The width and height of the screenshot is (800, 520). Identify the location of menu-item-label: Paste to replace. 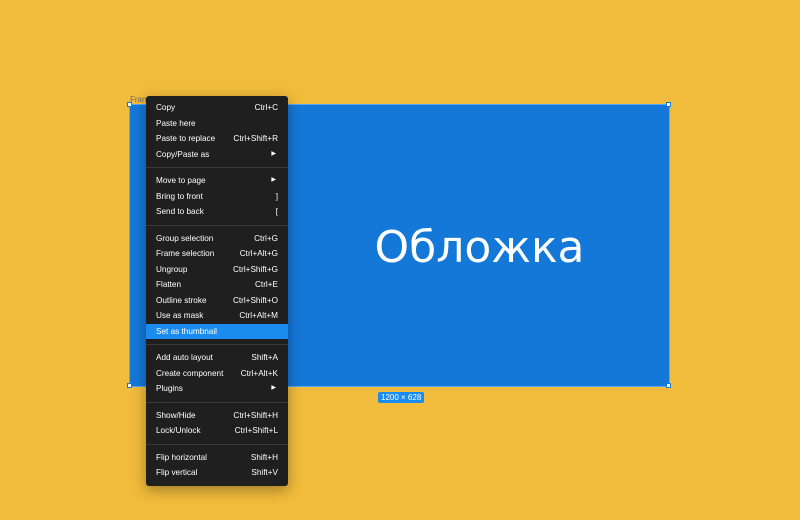
(186, 138).